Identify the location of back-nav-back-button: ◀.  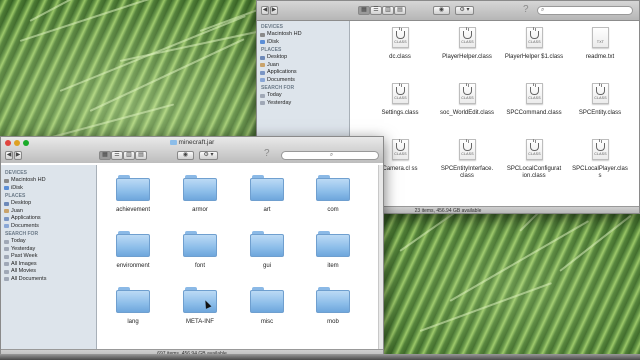
(265, 10).